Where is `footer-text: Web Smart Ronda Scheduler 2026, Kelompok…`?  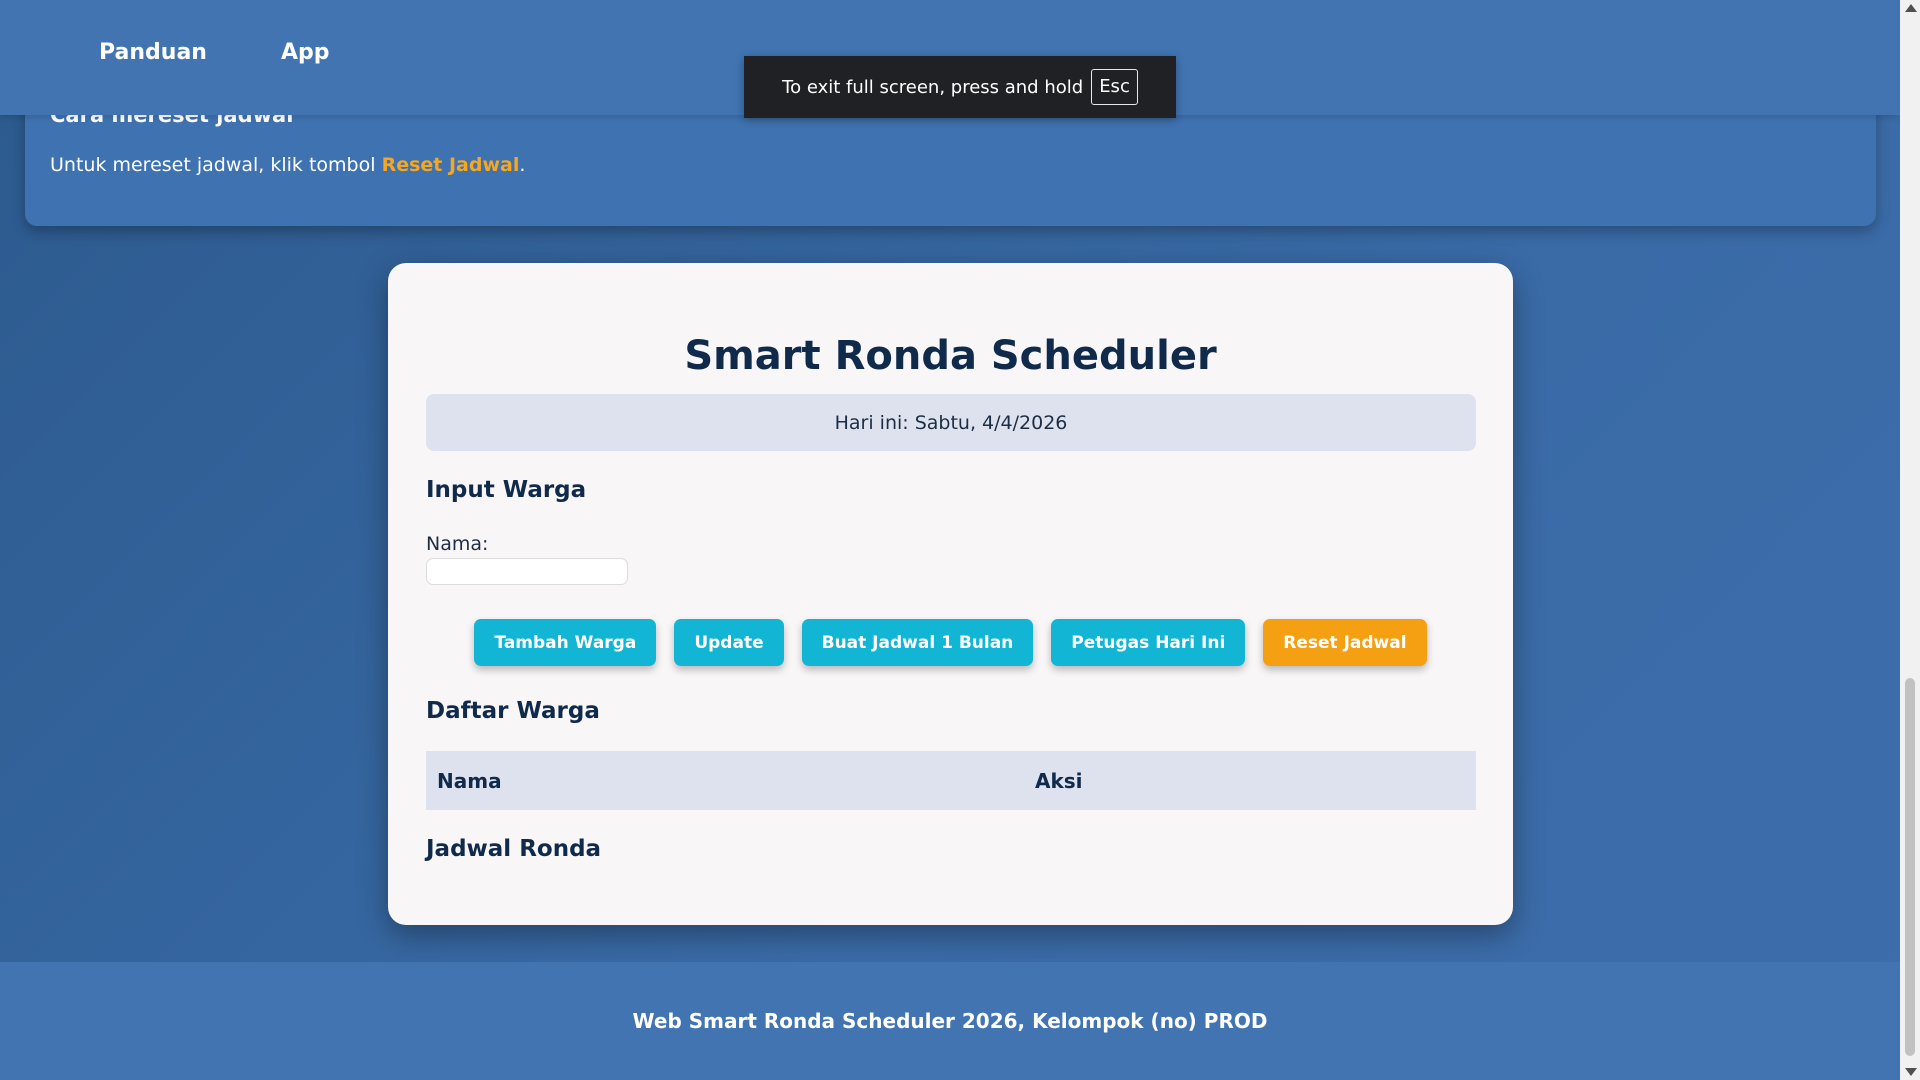
footer-text: Web Smart Ronda Scheduler 2026, Kelompok… is located at coordinates (950, 1021).